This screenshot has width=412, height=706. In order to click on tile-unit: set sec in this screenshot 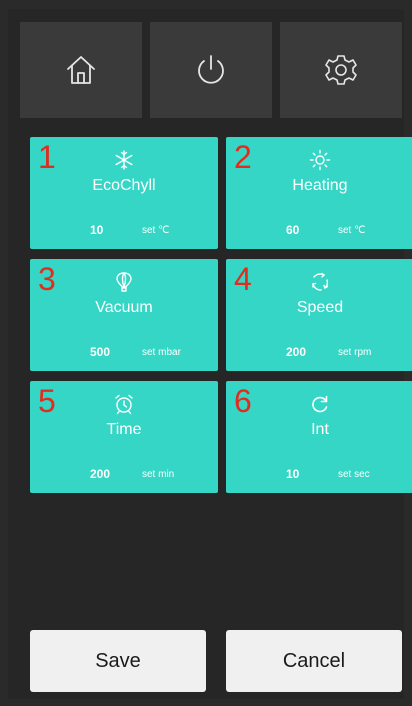, I will do `click(354, 474)`.